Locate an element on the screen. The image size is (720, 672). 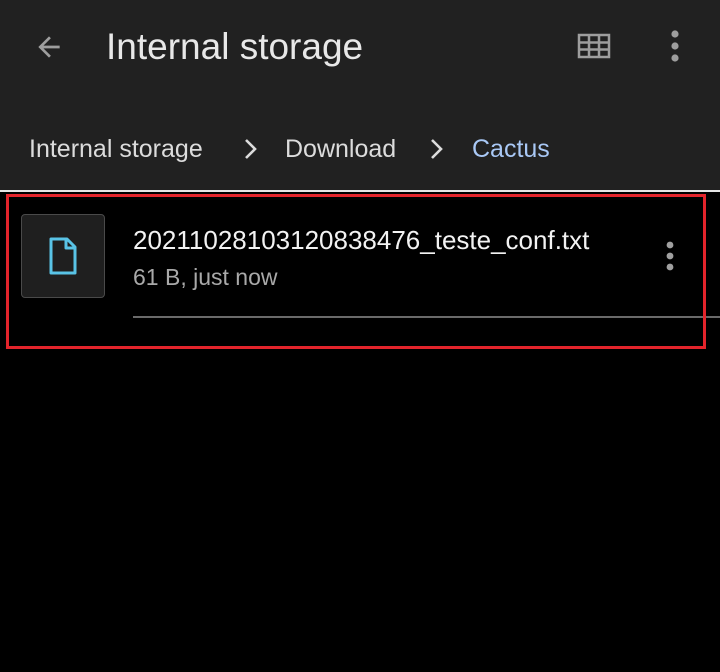
breadcrumb-item-internal-storage: Internal storage is located at coordinates (116, 149).